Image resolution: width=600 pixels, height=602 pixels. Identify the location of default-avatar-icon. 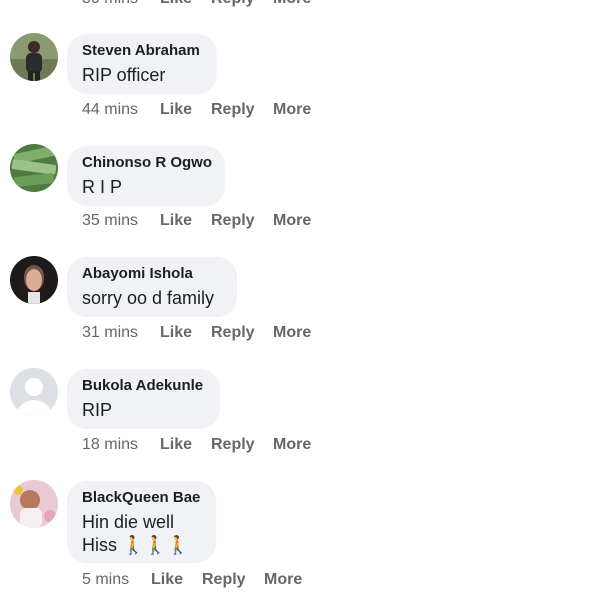
(34, 392).